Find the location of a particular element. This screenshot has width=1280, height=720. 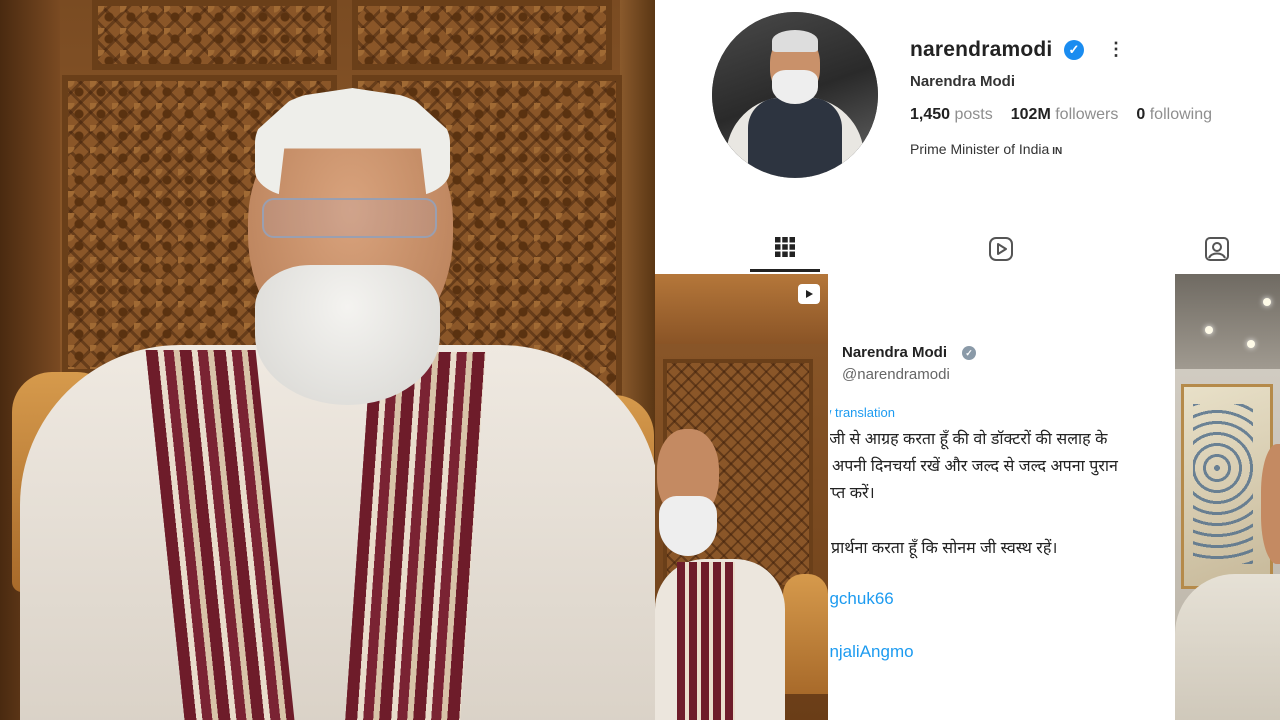

followers-count: 102M is located at coordinates (1030, 114).